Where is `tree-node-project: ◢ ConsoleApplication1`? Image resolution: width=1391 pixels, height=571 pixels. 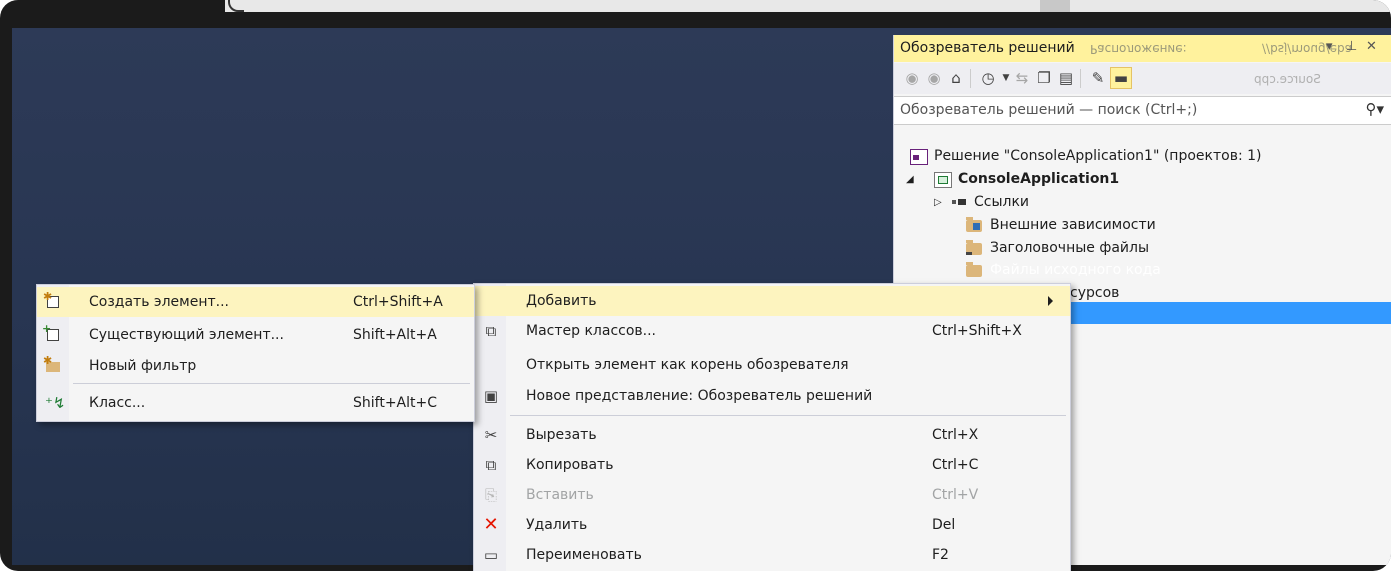
tree-node-project: ◢ ConsoleApplication1 is located at coordinates (1142, 179).